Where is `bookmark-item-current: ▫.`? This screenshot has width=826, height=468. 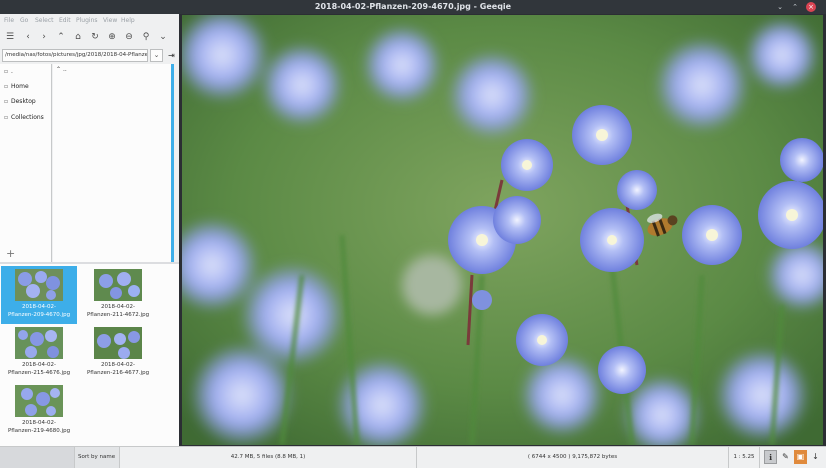 bookmark-item-current: ▫. is located at coordinates (8, 73).